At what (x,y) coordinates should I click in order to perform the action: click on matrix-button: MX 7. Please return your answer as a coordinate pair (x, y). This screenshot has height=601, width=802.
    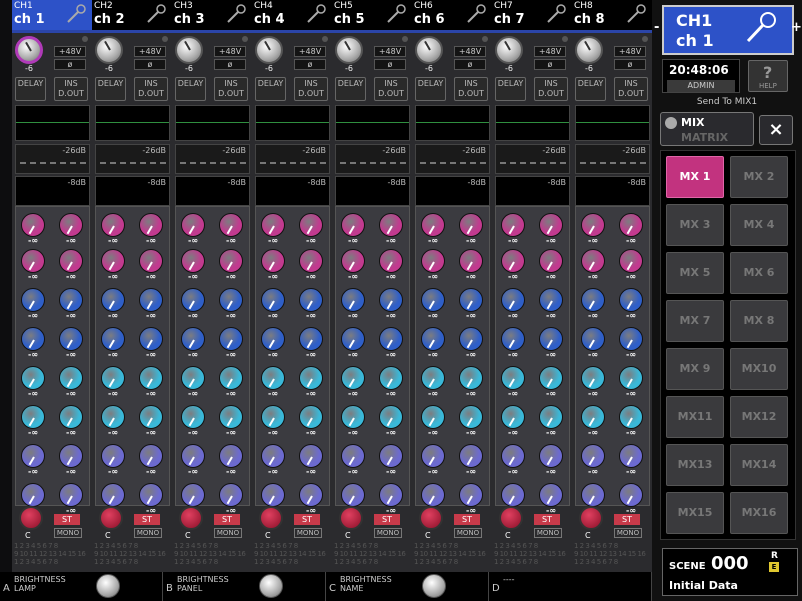
    Looking at the image, I should click on (695, 321).